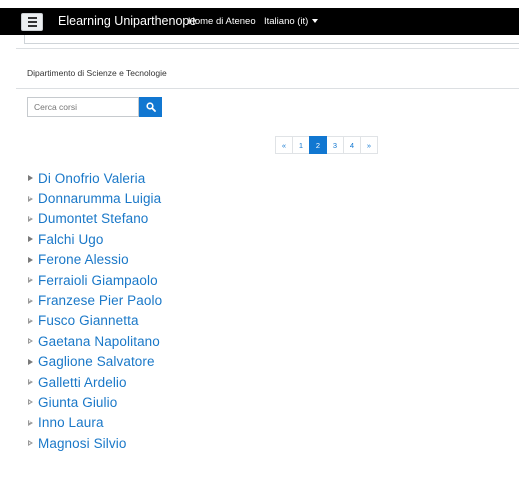  I want to click on category-link: Falchi Ugo, so click(71, 239).